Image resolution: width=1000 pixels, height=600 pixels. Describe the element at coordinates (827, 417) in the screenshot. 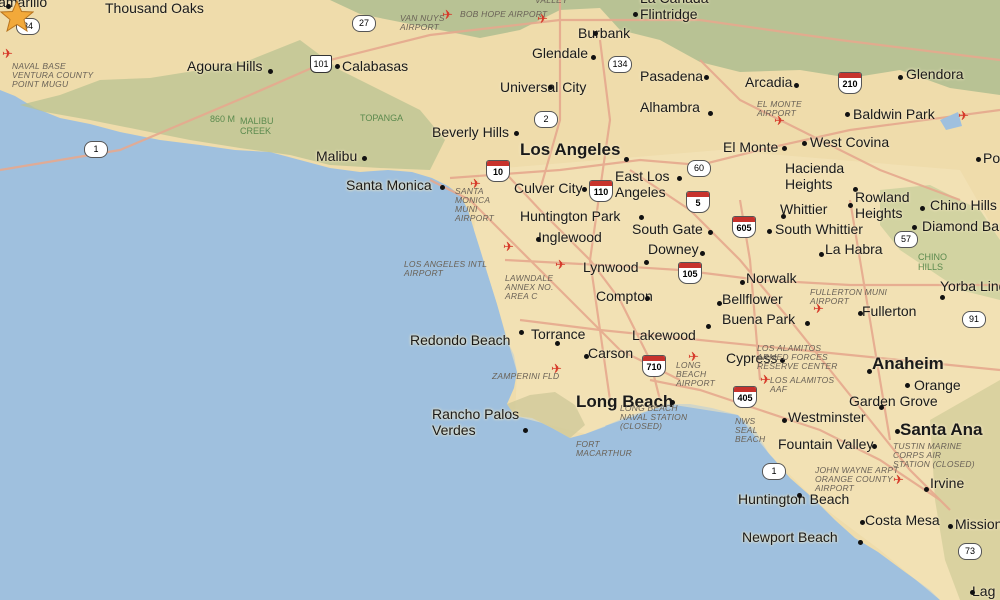

I see `city-westminster: Westminster` at that location.